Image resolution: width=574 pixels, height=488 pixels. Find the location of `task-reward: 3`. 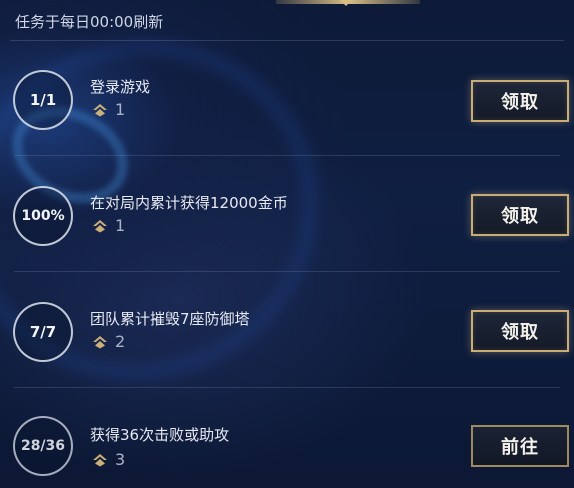

task-reward: 3 is located at coordinates (108, 459).